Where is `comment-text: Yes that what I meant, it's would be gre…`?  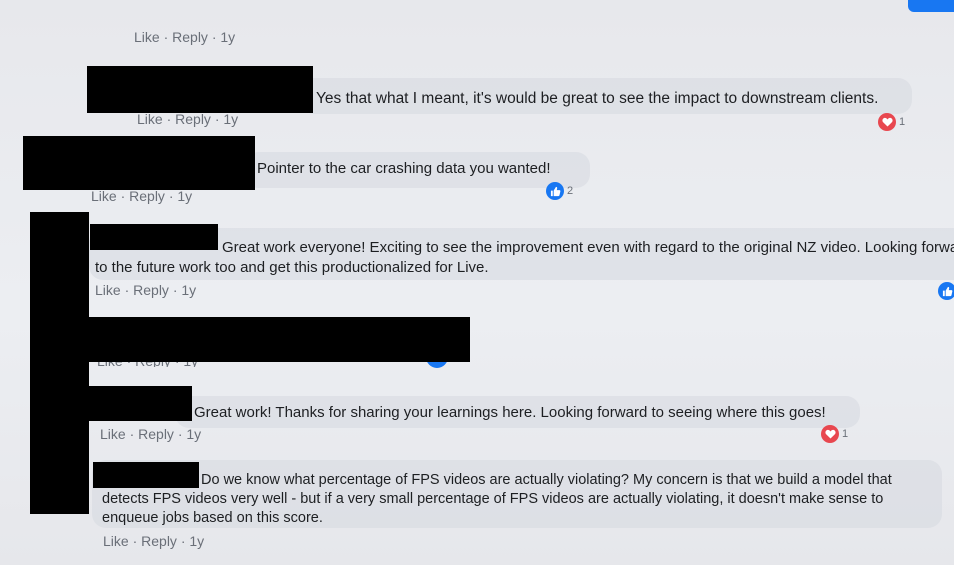 comment-text: Yes that what I meant, it's would be gre… is located at coordinates (597, 98).